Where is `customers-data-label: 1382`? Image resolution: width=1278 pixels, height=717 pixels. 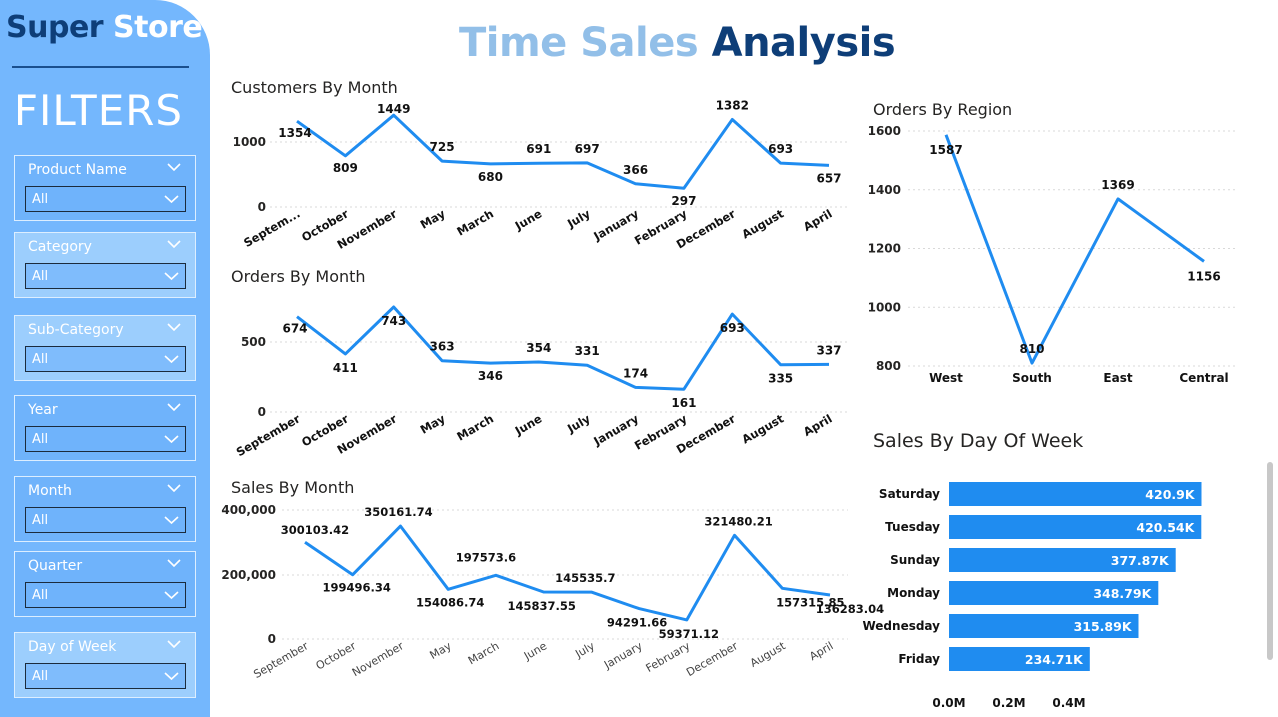
customers-data-label: 1382 is located at coordinates (732, 105).